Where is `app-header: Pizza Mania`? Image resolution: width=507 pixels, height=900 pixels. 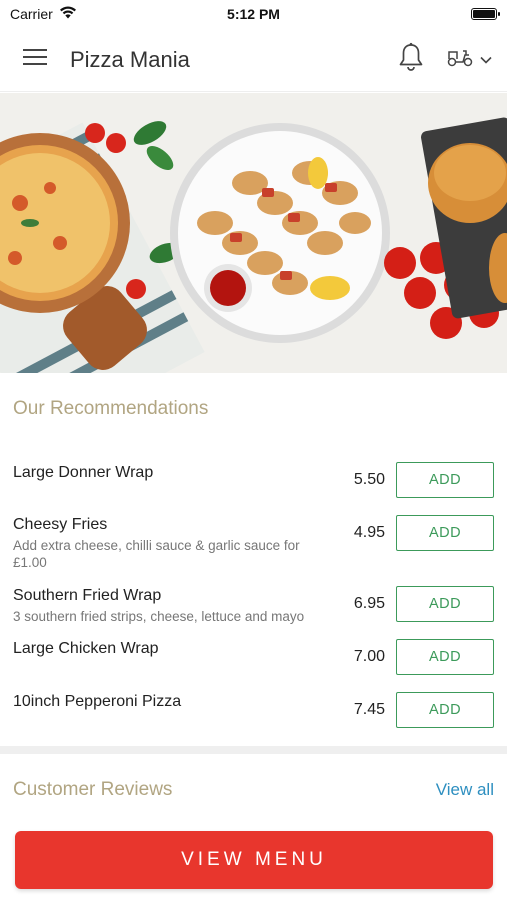
app-header: Pizza Mania is located at coordinates (253, 60).